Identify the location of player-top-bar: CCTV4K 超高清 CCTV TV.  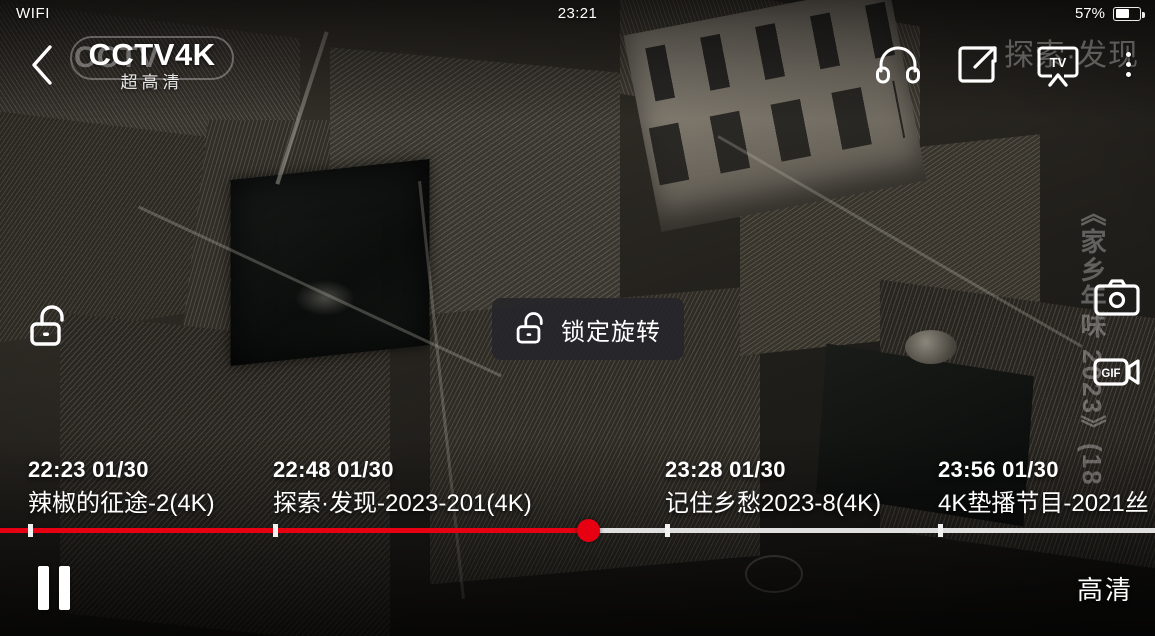
(577, 64).